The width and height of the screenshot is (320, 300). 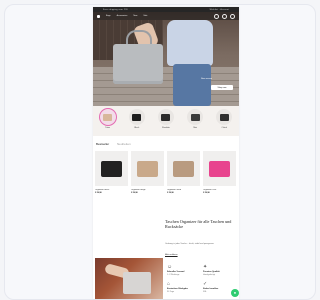 I want to click on category-item: Clutch, so click(x=224, y=119).